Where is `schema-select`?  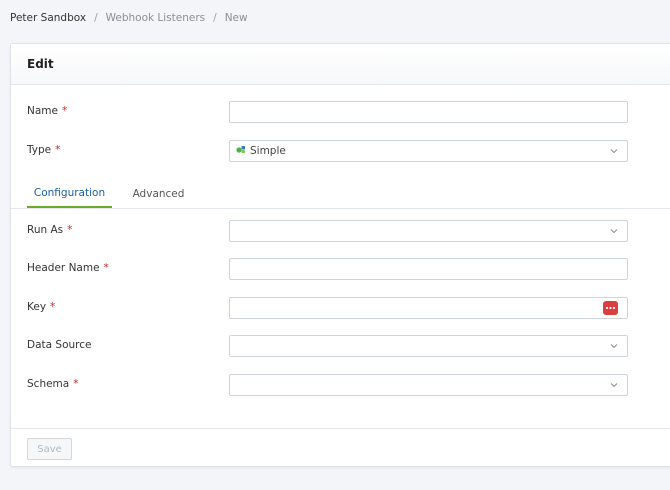
schema-select is located at coordinates (428, 385).